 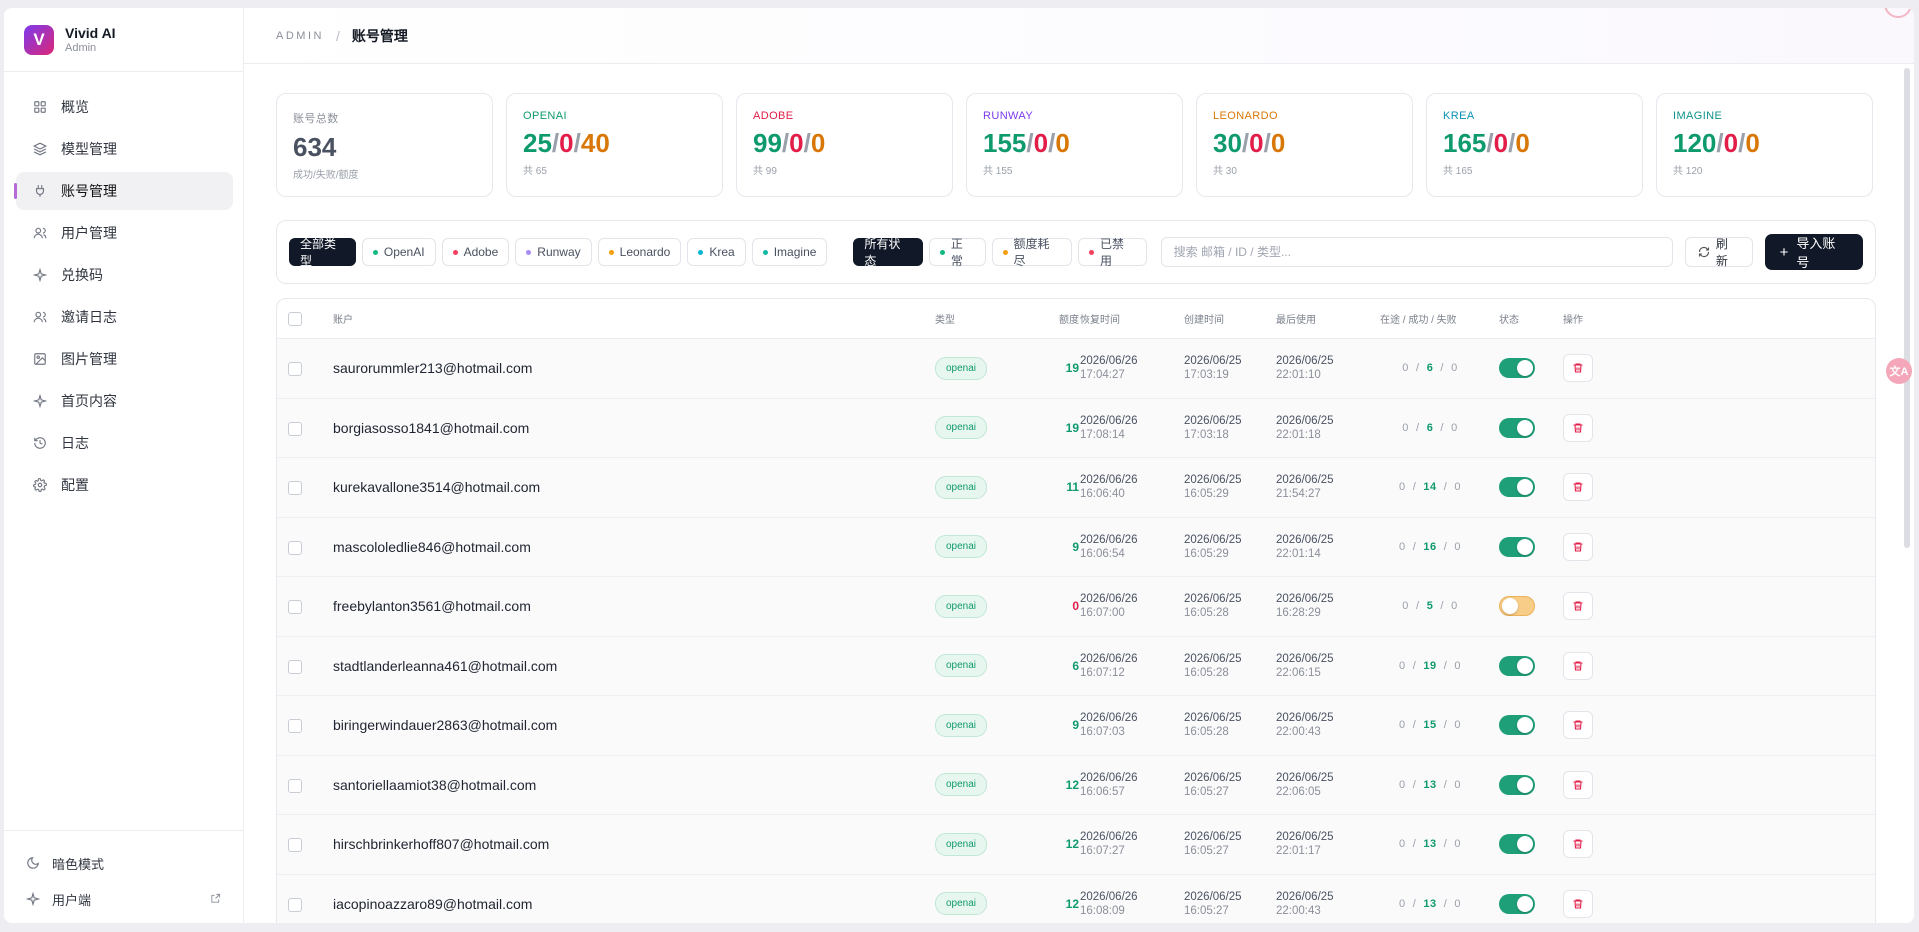 What do you see at coordinates (123, 191) in the screenshot?
I see `sidebar-item-2: 账号管理` at bounding box center [123, 191].